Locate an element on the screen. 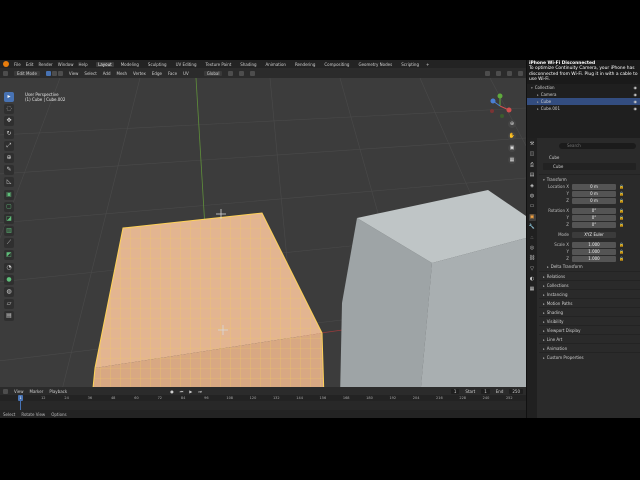 The width and height of the screenshot is (640, 480). expand-arrow-icon: ▾ is located at coordinates (532, 88).